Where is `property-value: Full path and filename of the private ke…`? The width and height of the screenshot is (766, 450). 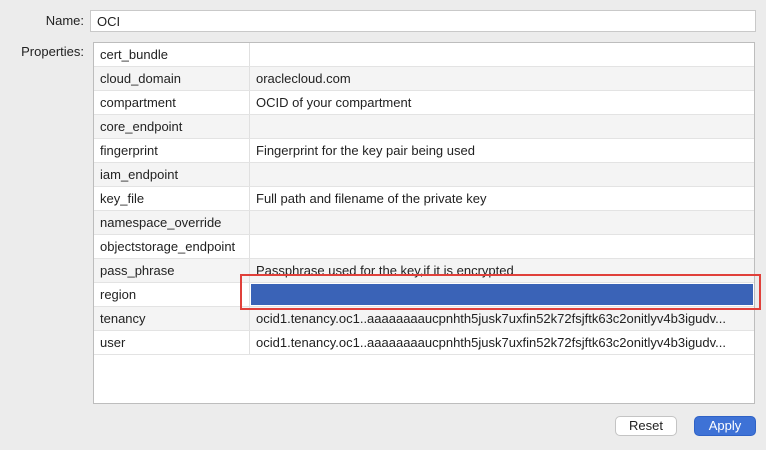
property-value: Full path and filename of the private ke… is located at coordinates (502, 198).